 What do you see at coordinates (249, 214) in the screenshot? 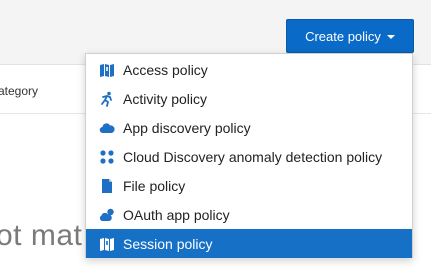
I see `menu-item-oauth-app-policy: OAuth app policy` at bounding box center [249, 214].